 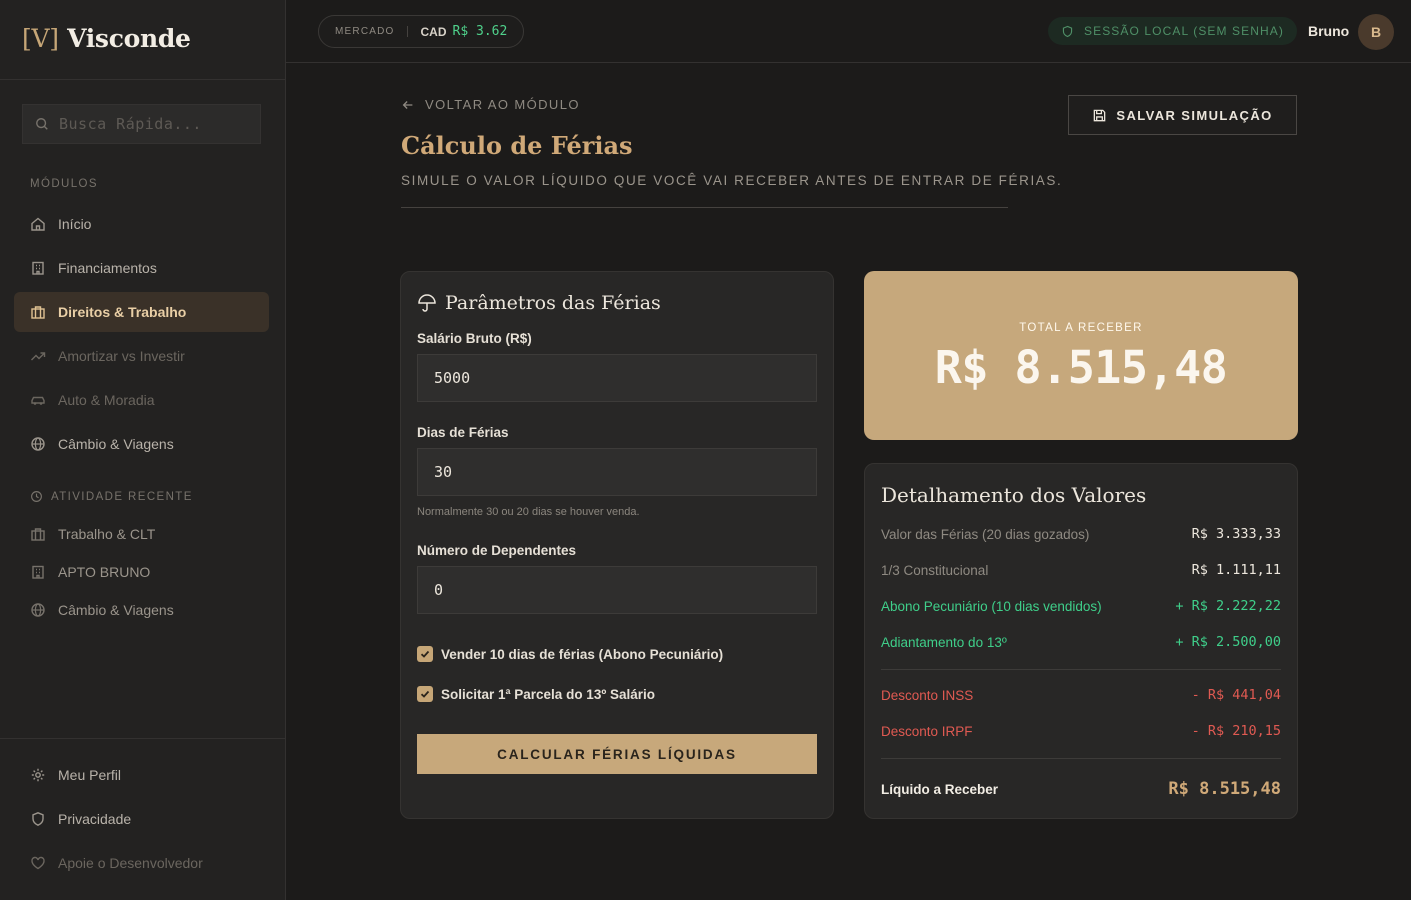 What do you see at coordinates (116, 444) in the screenshot?
I see `sidebar-item-label: Câmbio & Viagens` at bounding box center [116, 444].